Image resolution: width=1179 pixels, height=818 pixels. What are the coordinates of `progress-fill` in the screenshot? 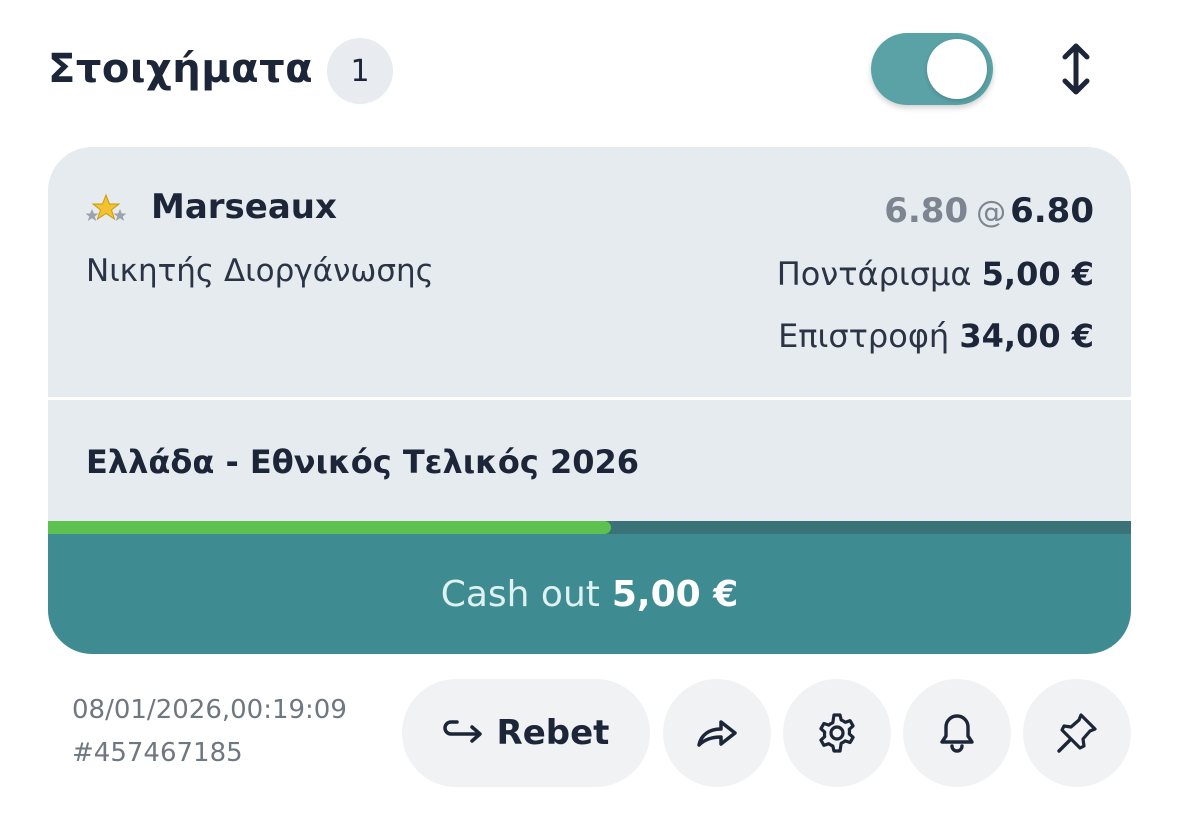 It's located at (330, 527).